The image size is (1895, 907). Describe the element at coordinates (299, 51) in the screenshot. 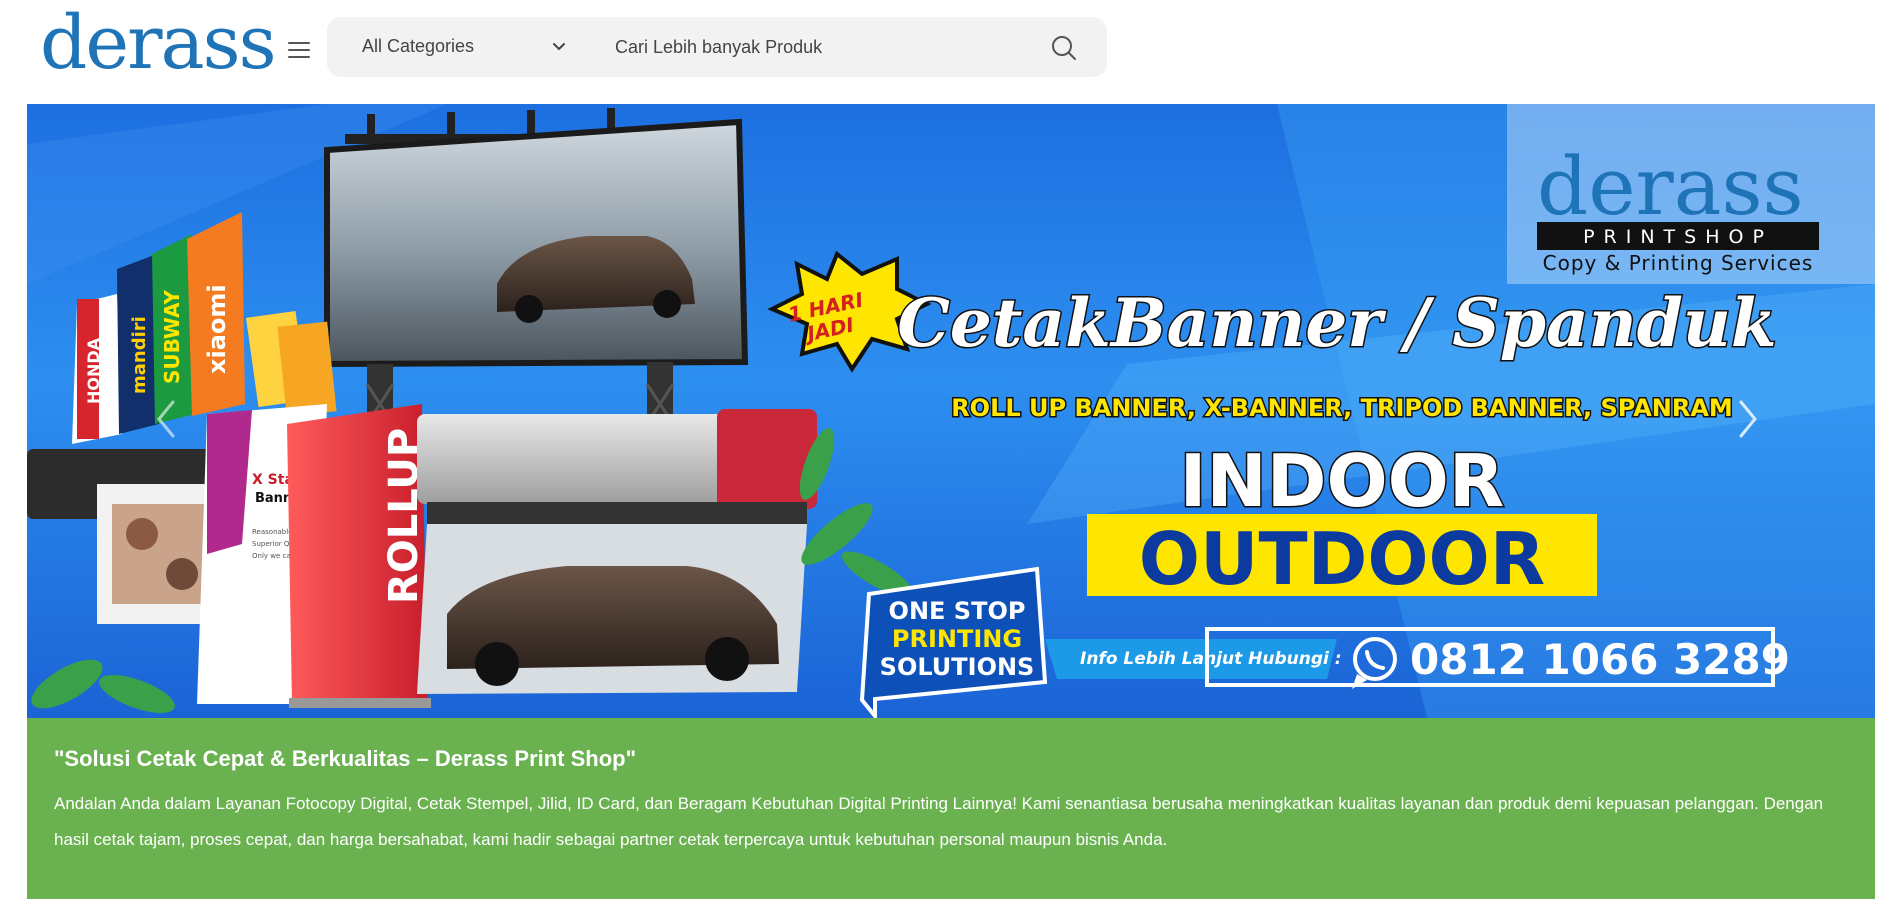

I see `hamburger-icon` at that location.